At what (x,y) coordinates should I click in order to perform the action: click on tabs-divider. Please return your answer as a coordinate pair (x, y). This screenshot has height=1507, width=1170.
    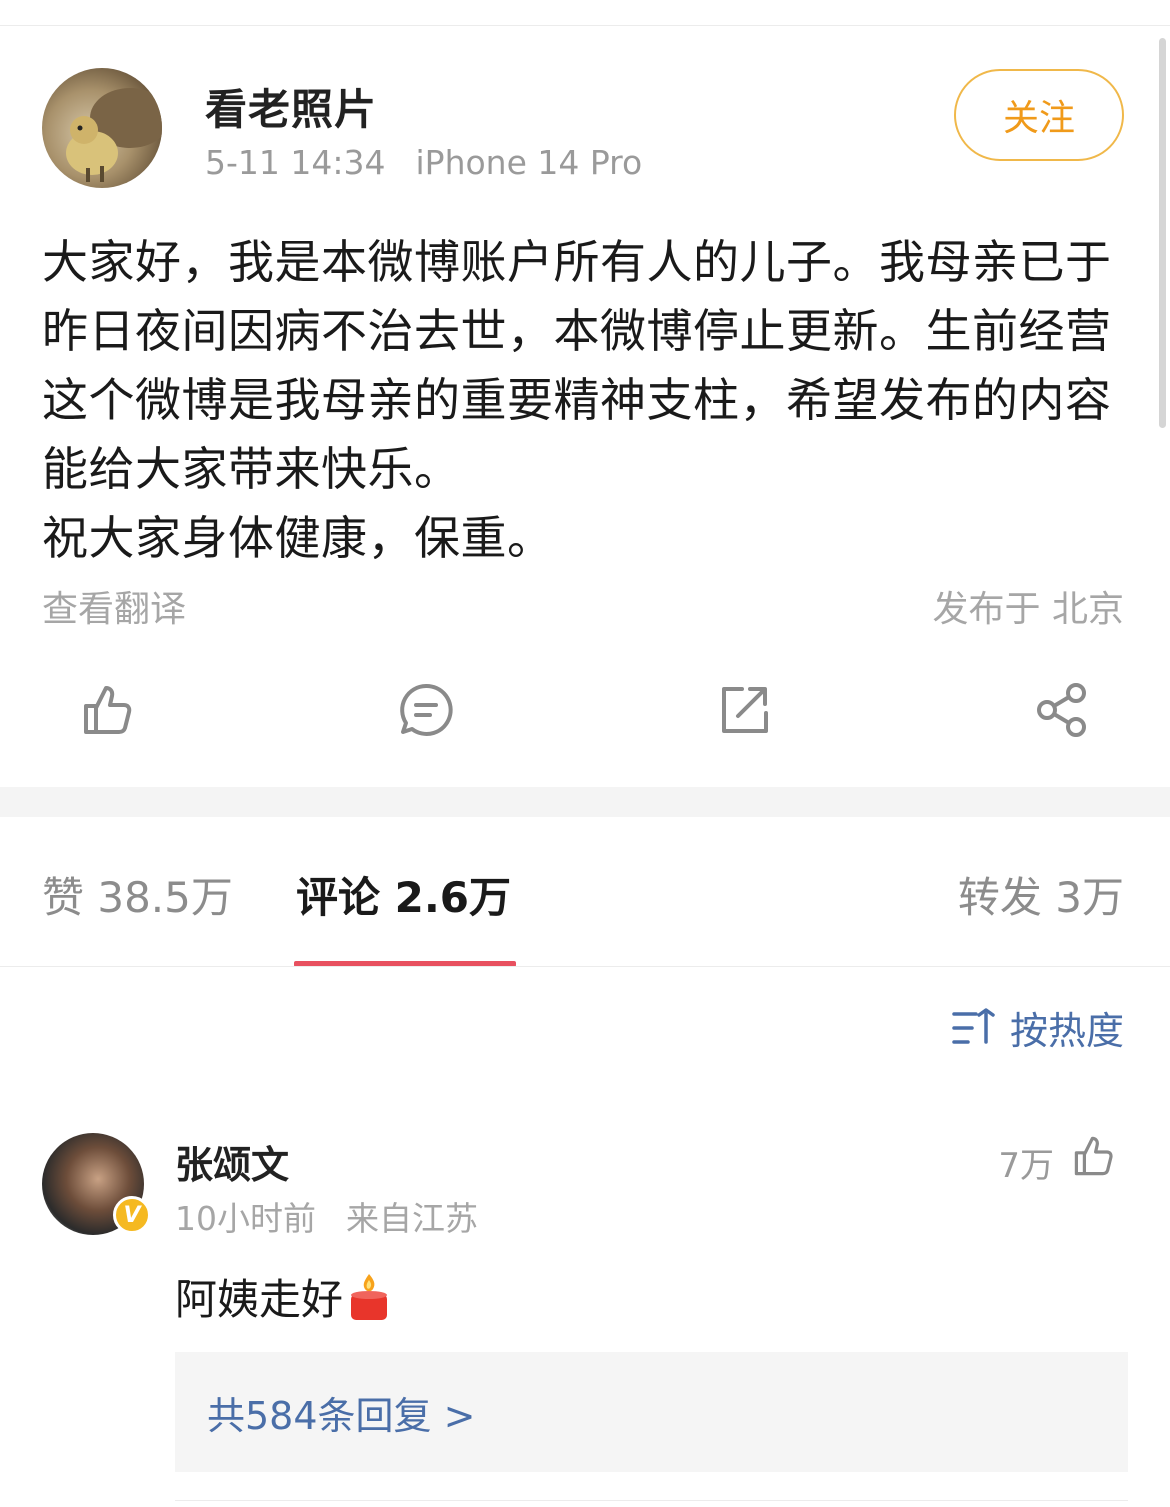
    Looking at the image, I should click on (585, 966).